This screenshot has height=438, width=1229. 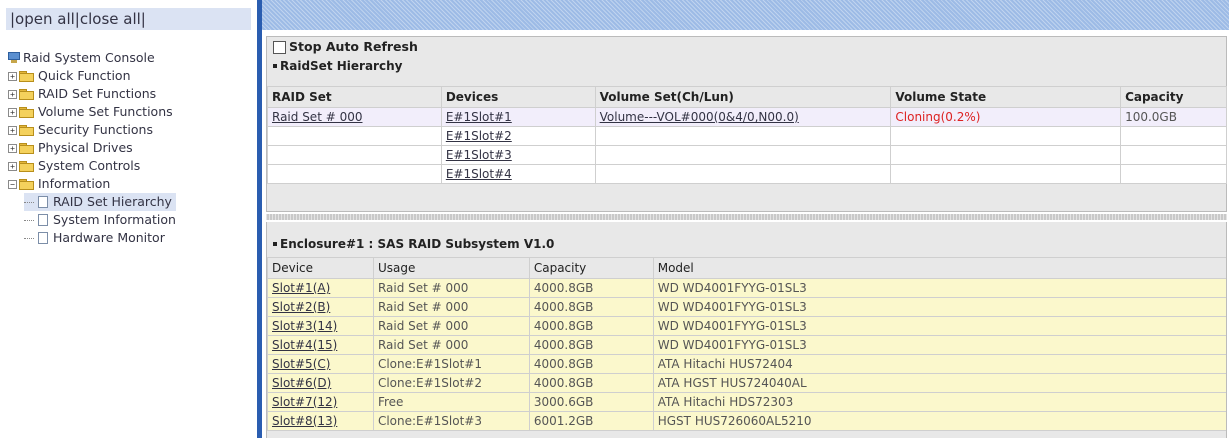 I want to click on slot-link: Slot#2(B), so click(x=301, y=307).